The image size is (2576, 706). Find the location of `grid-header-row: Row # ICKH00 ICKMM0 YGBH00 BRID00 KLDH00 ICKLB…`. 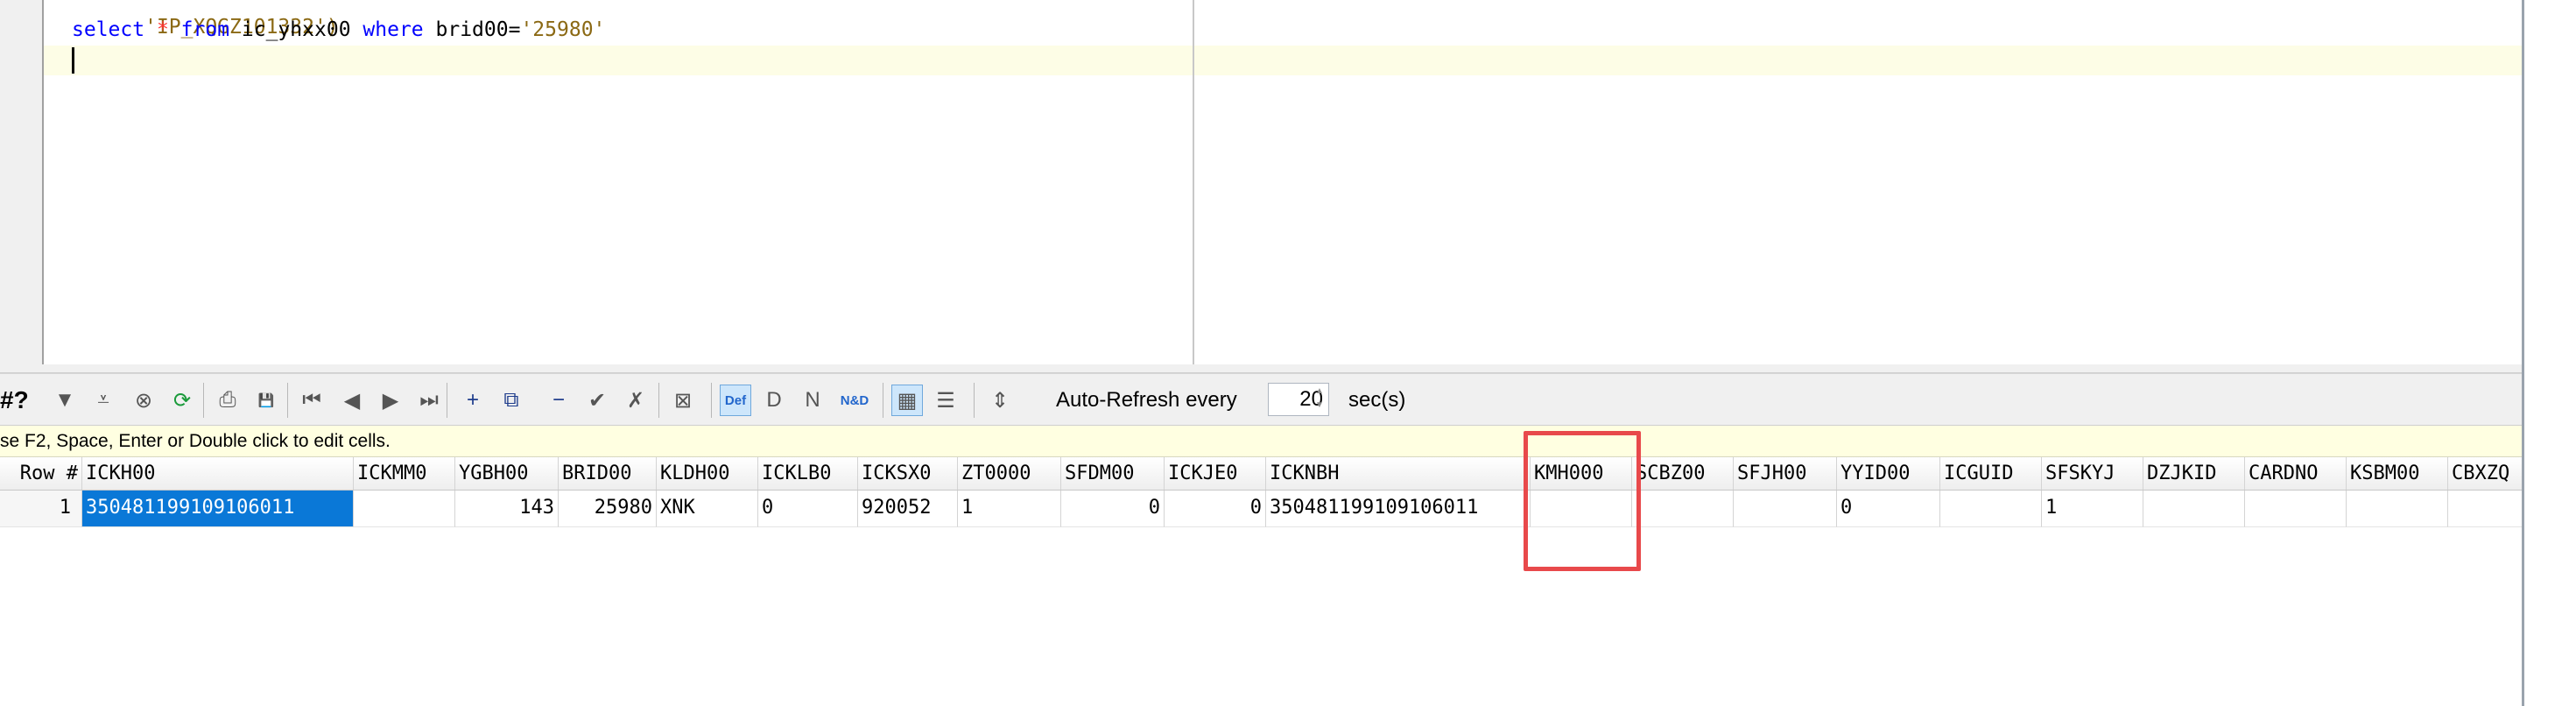

grid-header-row: Row # ICKH00 ICKMM0 YGBH00 BRID00 KLDH00 ICKLB… is located at coordinates (1261, 474).